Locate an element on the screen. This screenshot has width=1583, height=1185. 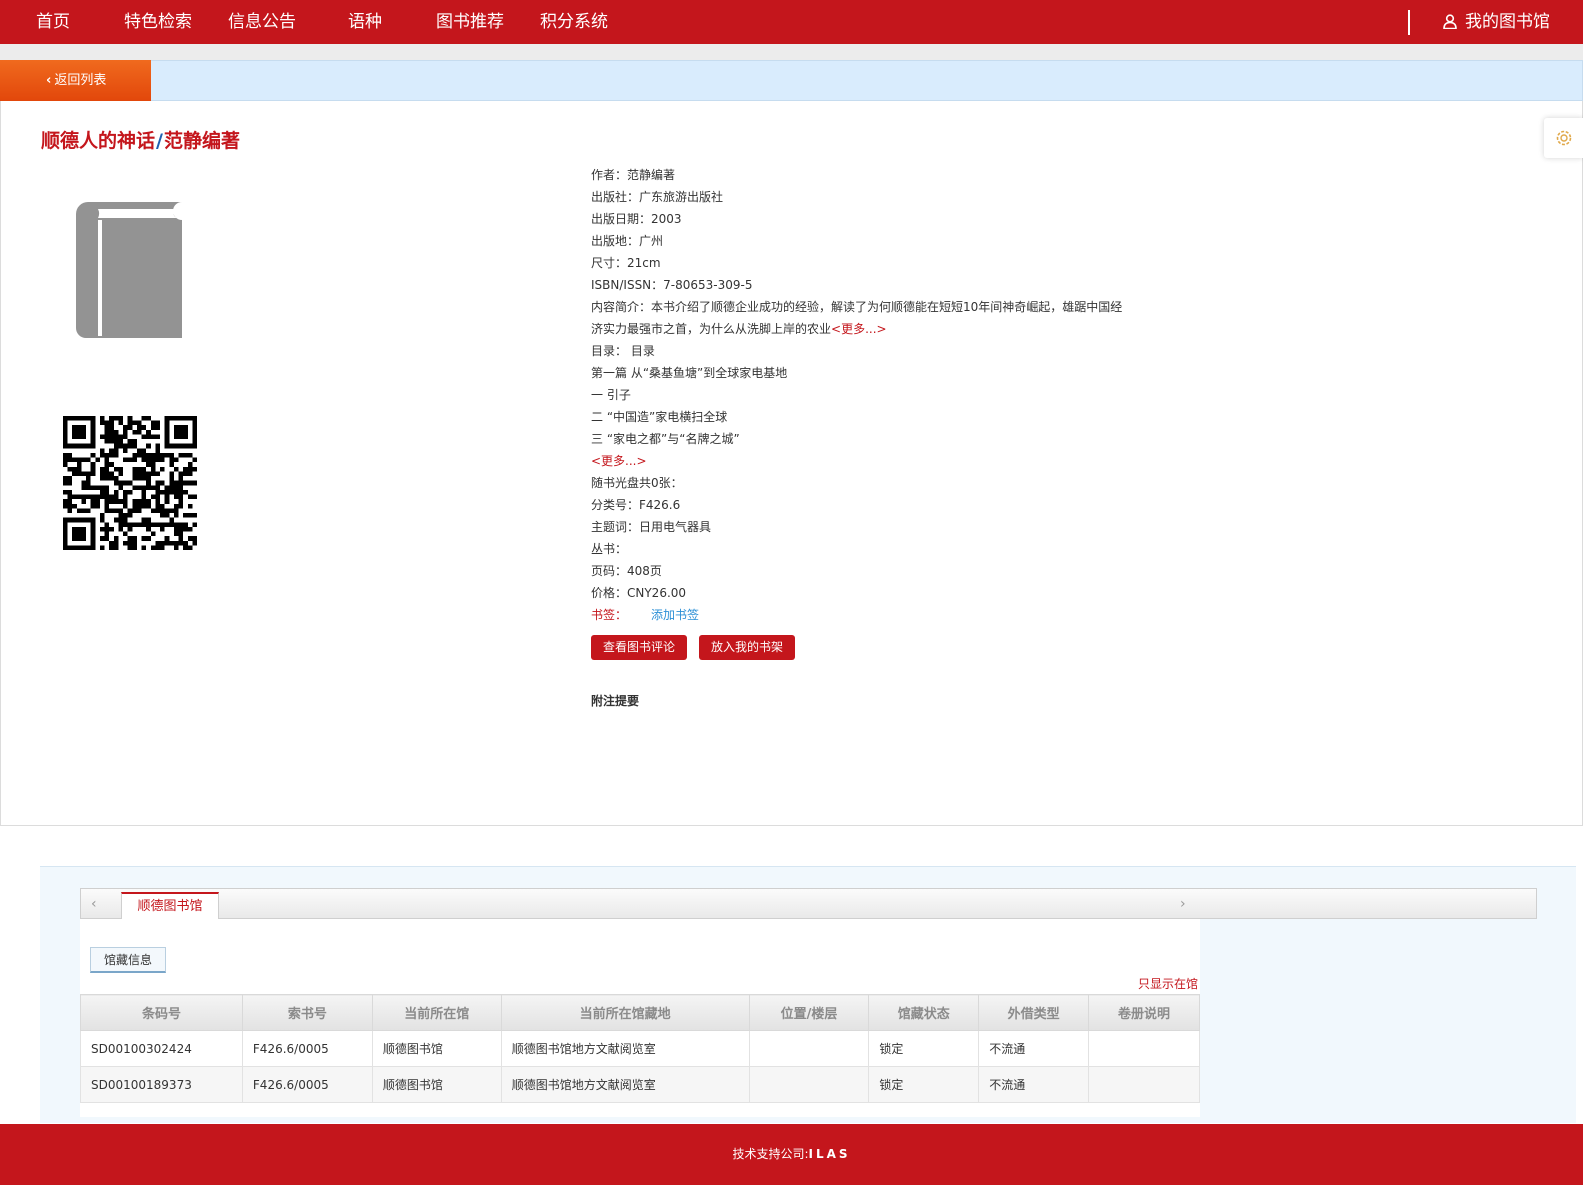
nav-announcements: 信息公告 is located at coordinates (262, 22).